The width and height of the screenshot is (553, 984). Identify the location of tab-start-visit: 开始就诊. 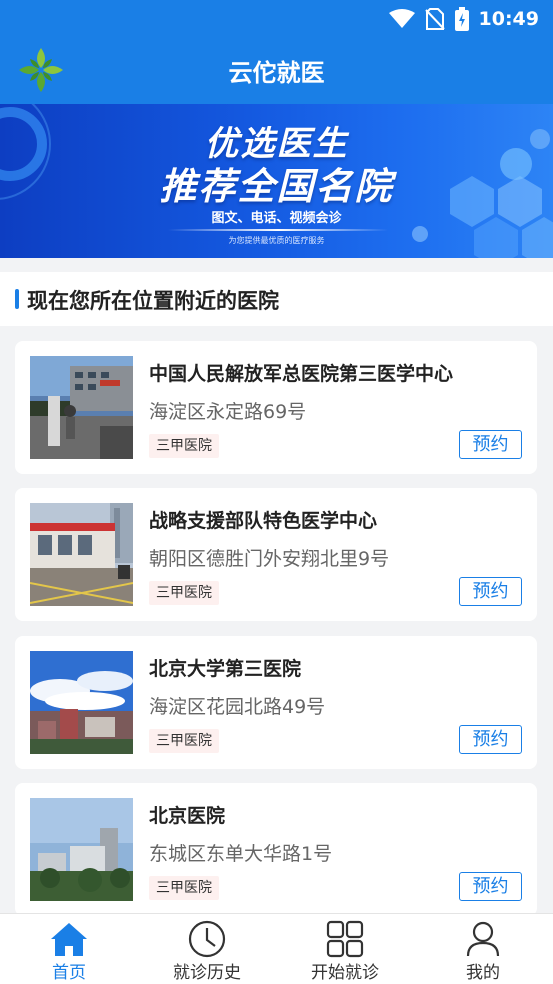
(345, 949).